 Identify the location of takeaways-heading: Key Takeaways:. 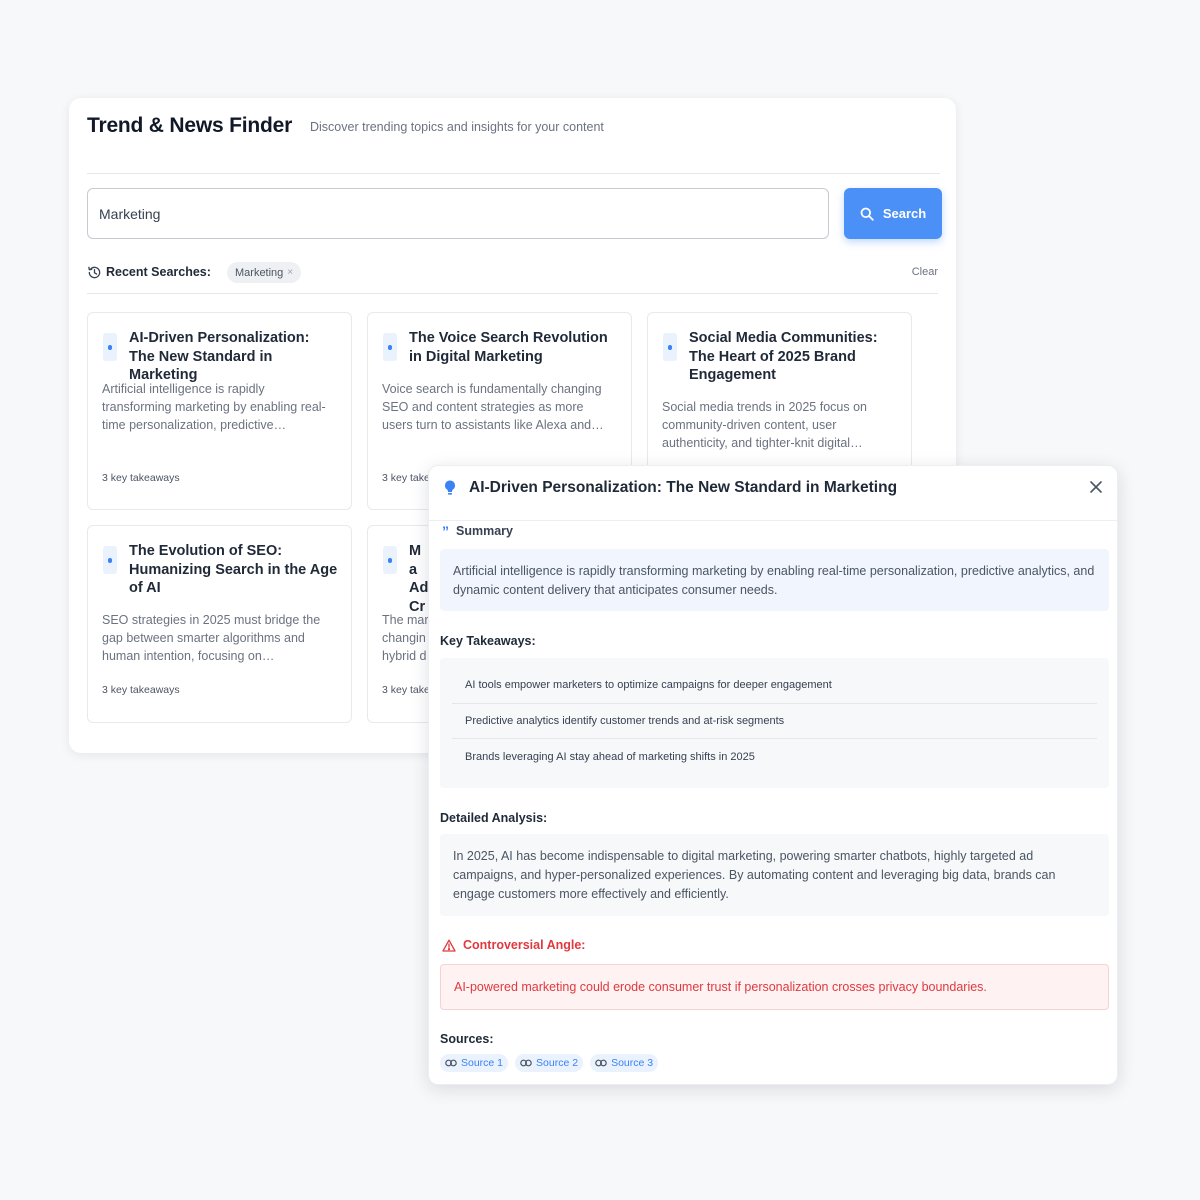
(488, 641).